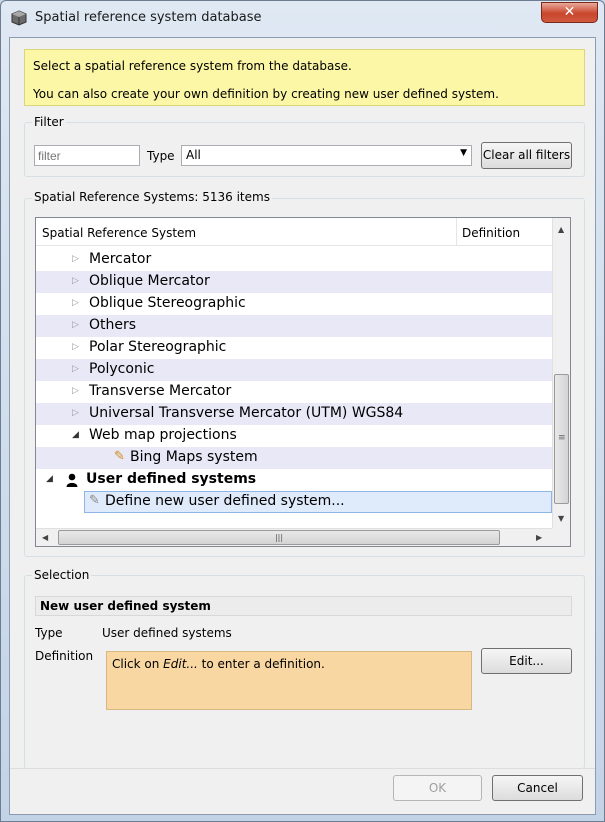 The width and height of the screenshot is (605, 822). I want to click on user-icon, so click(72, 480).